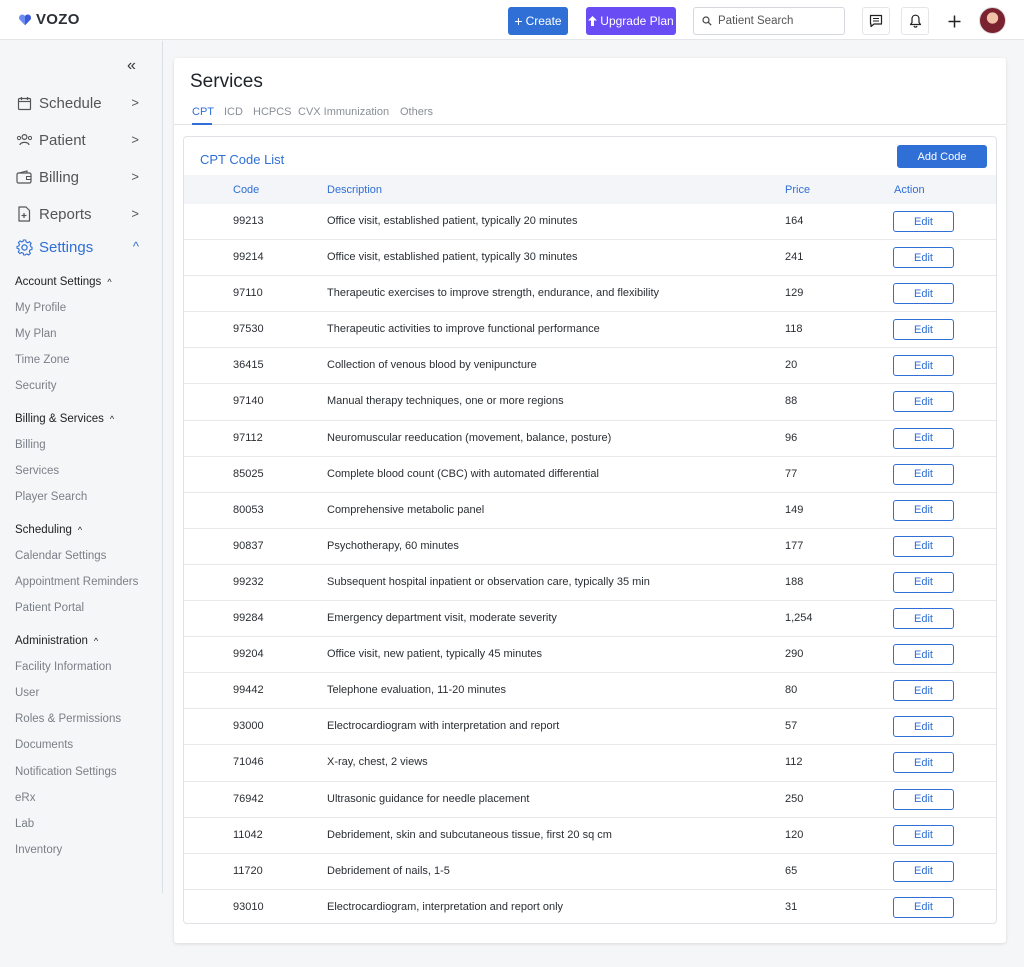 The image size is (1024, 967). Describe the element at coordinates (354, 190) in the screenshot. I see `column-header-description: Description` at that location.